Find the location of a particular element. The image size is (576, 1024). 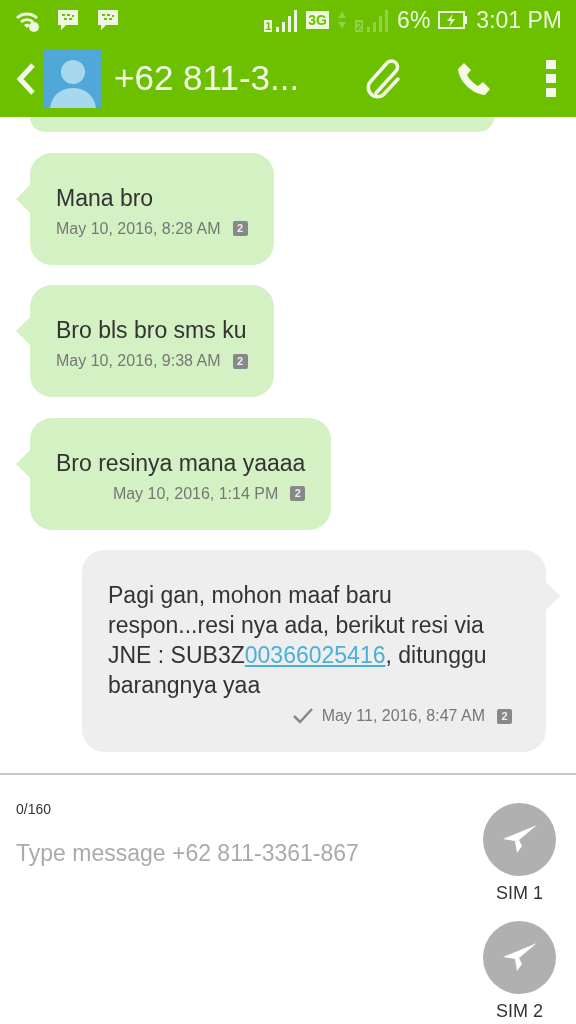

sim-number: 2 is located at coordinates (359, 26).